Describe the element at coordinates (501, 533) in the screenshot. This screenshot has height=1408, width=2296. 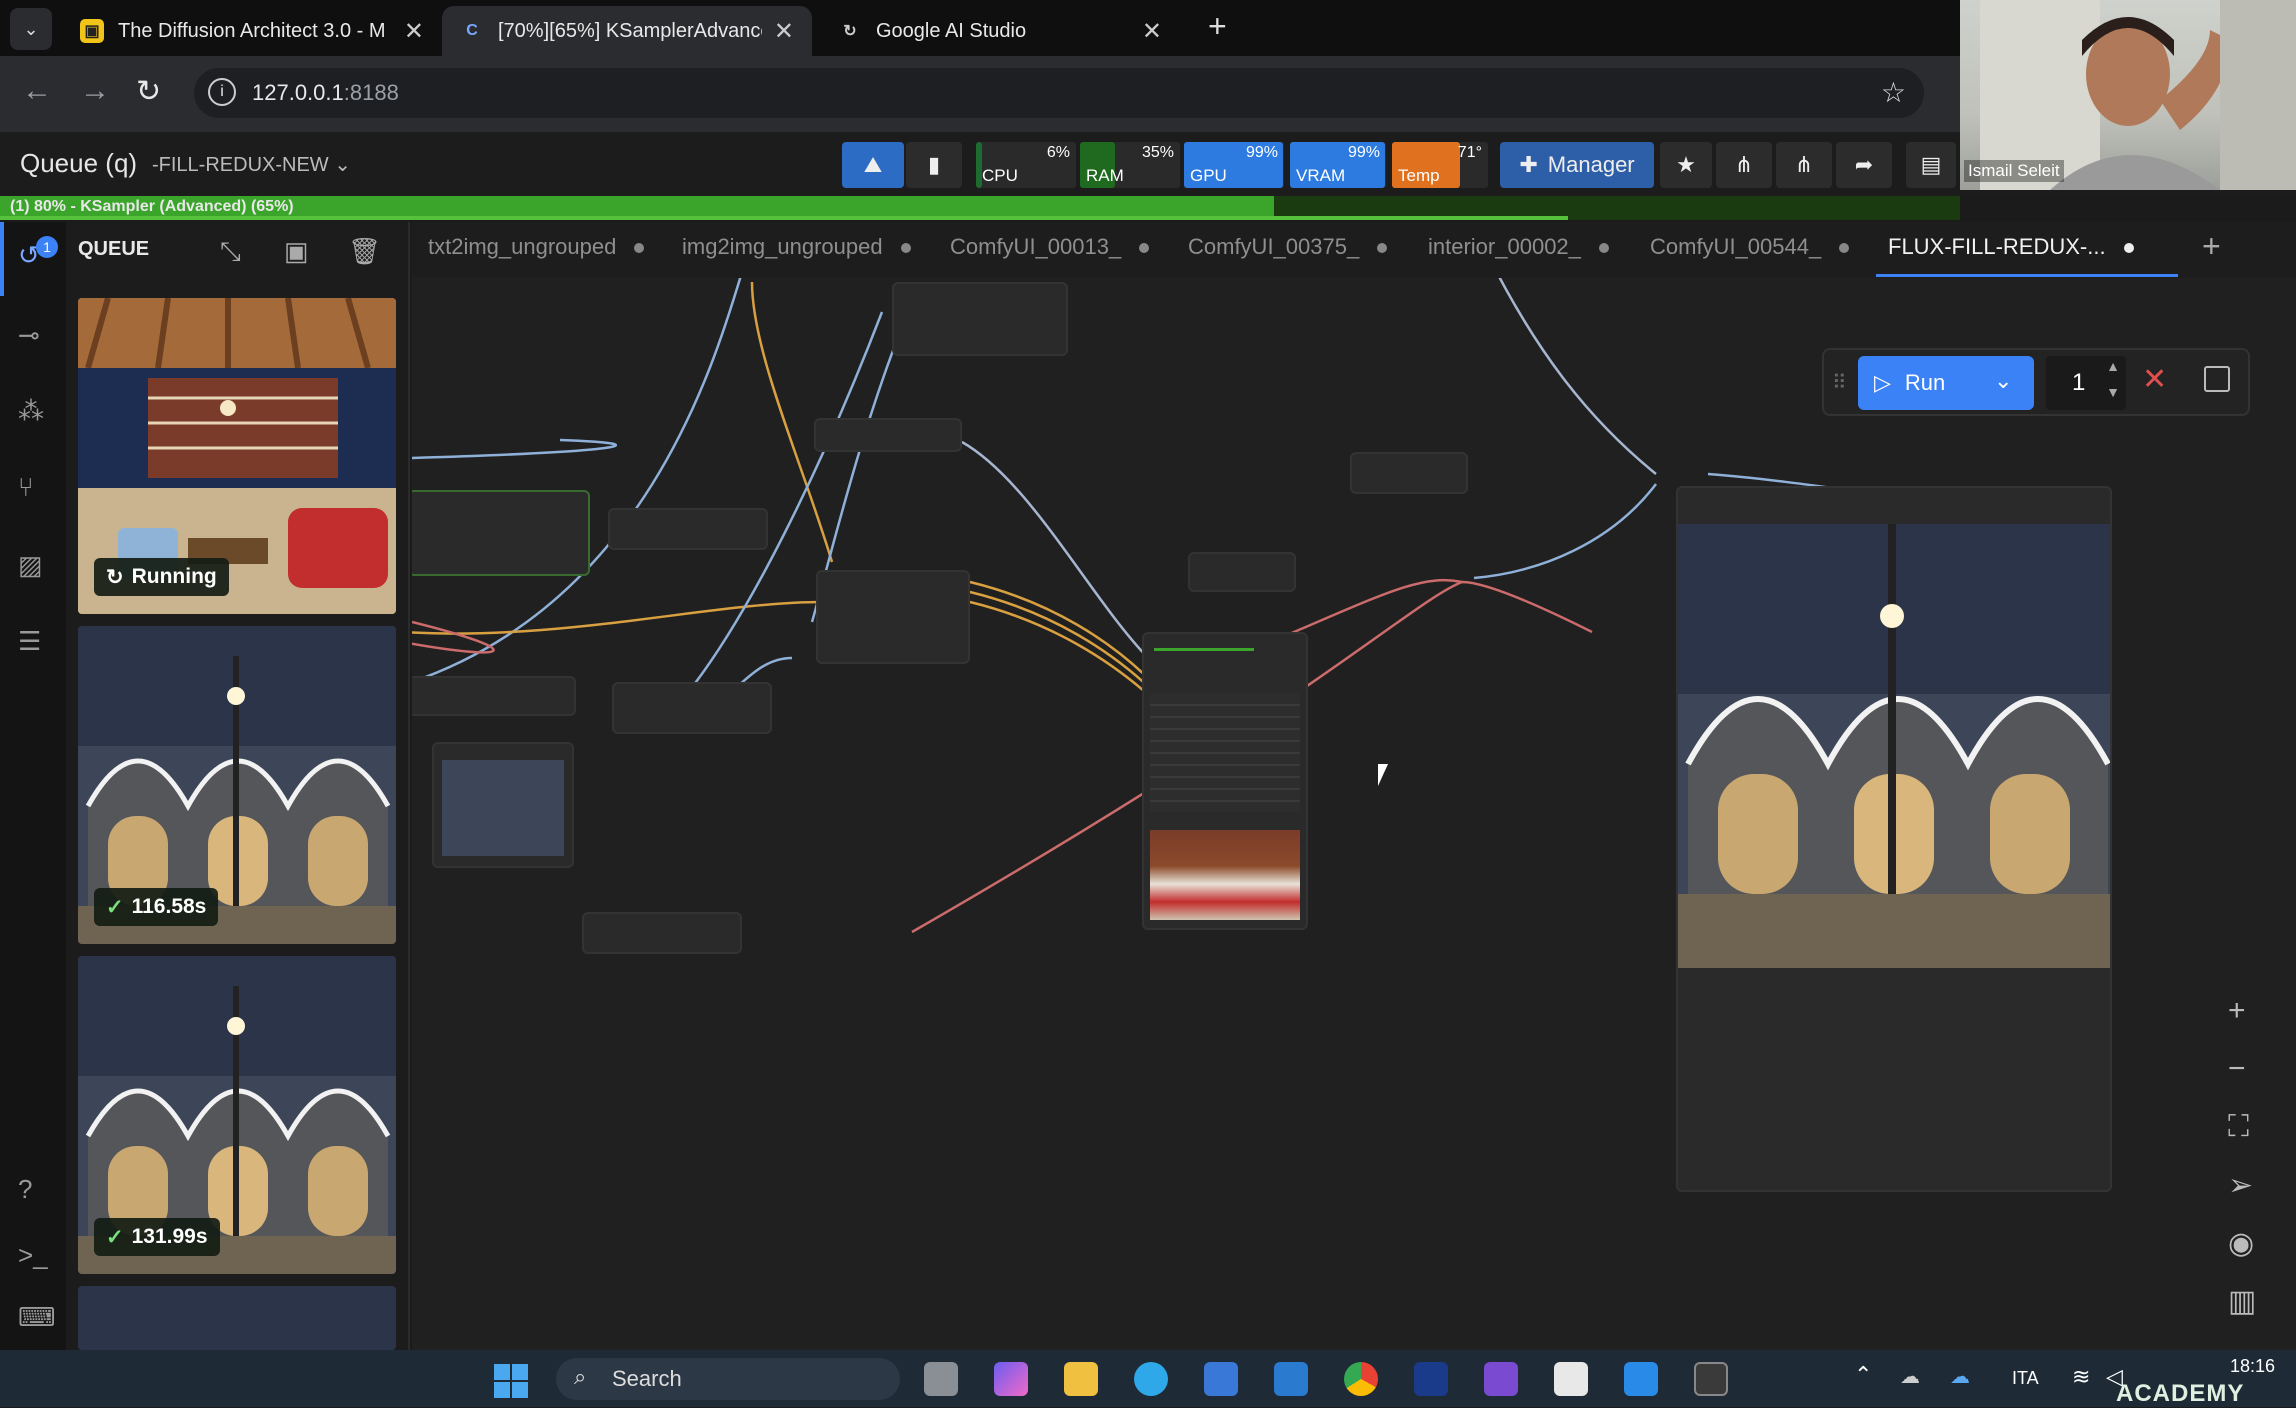
I see `graph-node-group` at that location.